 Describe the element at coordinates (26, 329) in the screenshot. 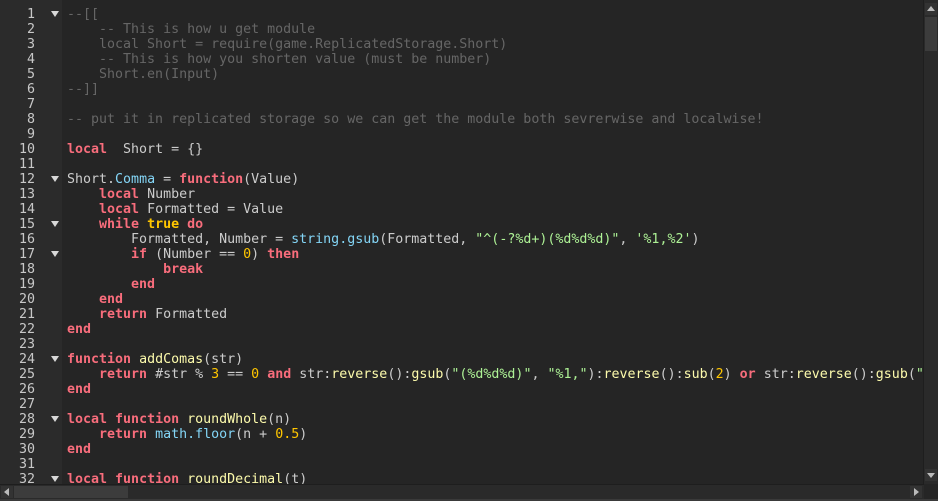

I see `line-number: 22` at that location.